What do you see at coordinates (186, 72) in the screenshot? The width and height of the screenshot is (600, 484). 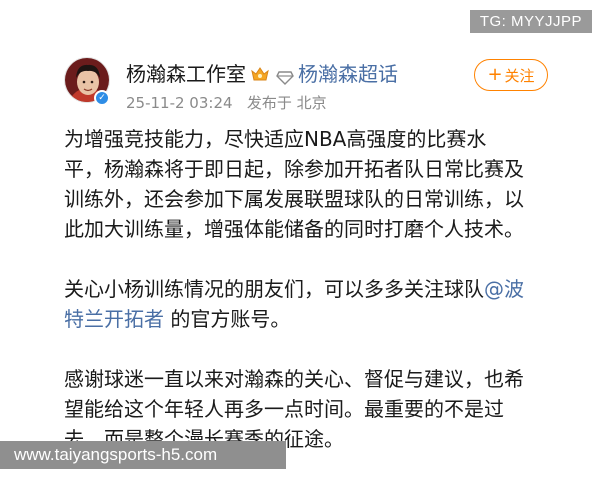 I see `author-name: 杨瀚森工作室` at bounding box center [186, 72].